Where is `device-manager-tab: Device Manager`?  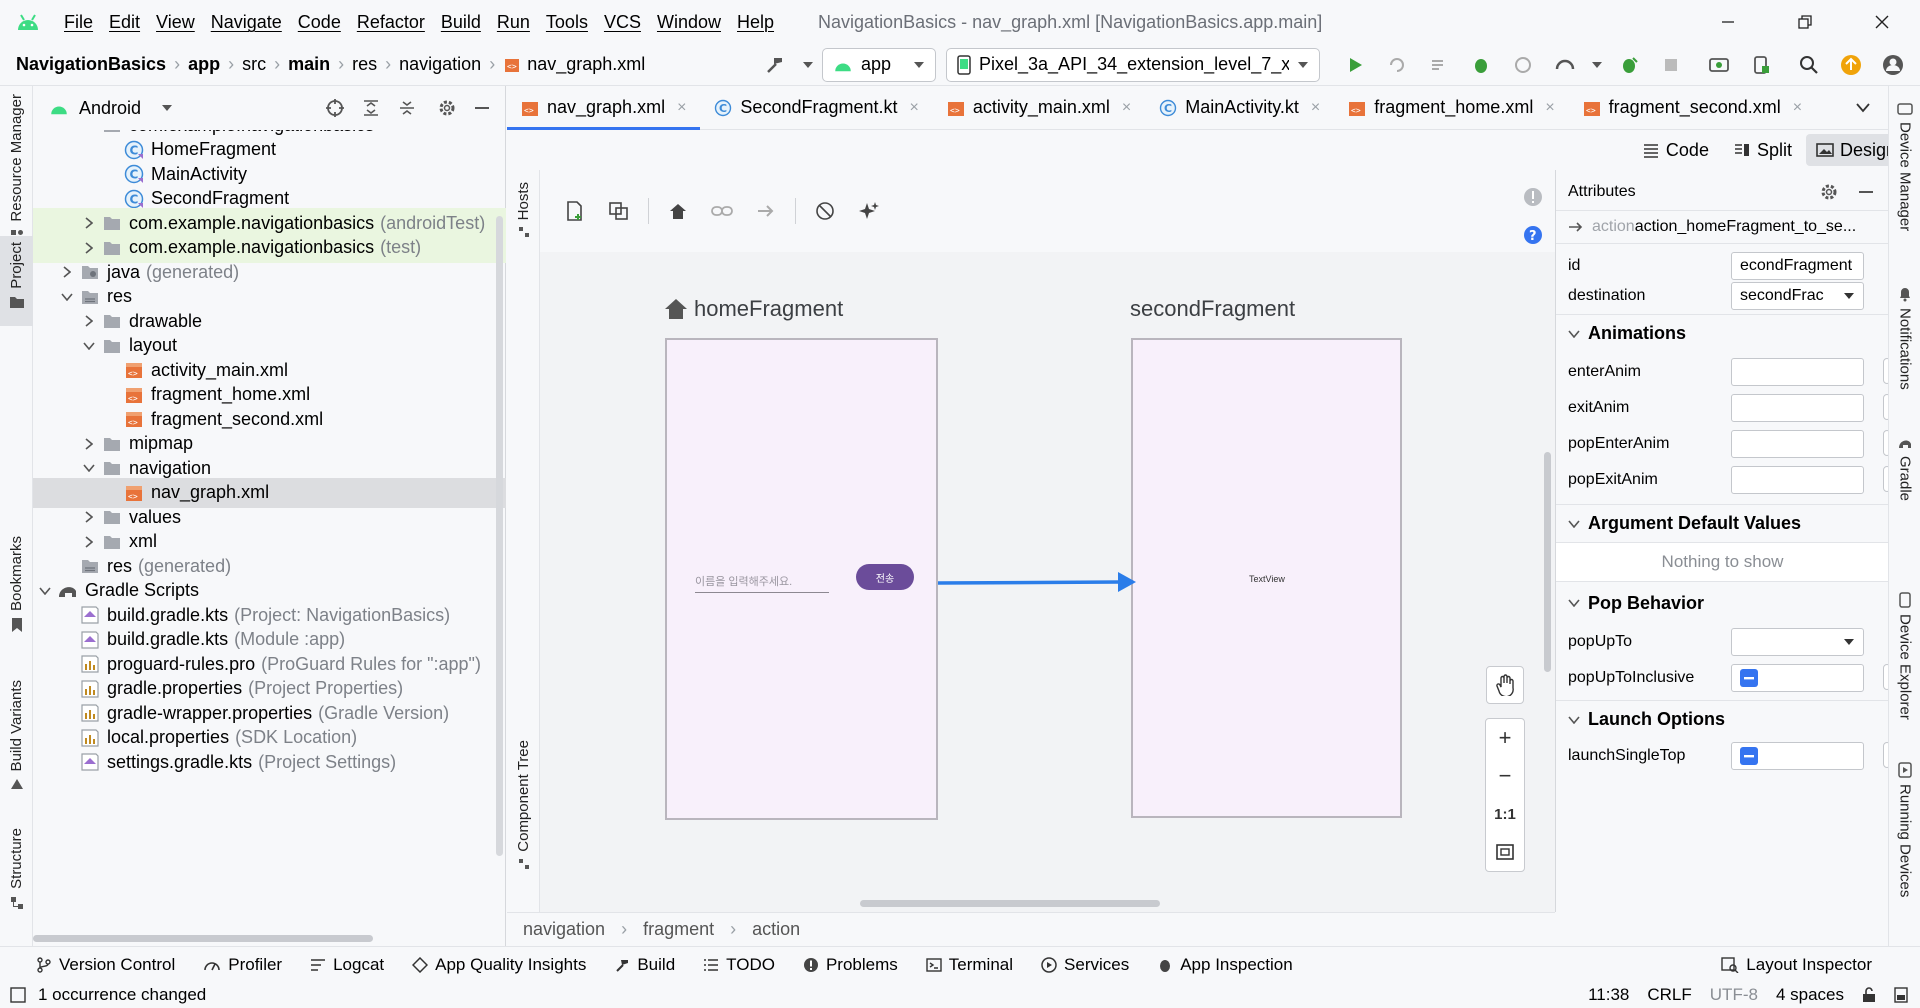 device-manager-tab: Device Manager is located at coordinates (1904, 166).